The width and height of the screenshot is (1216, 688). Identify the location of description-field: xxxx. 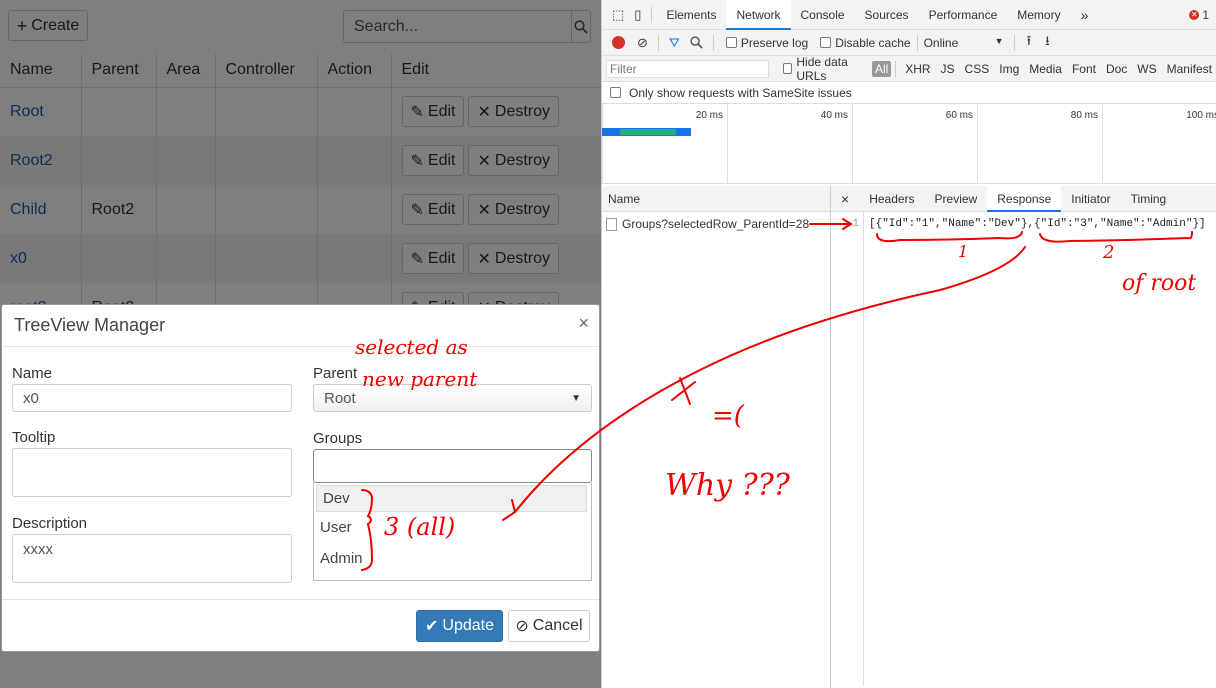
(152, 558).